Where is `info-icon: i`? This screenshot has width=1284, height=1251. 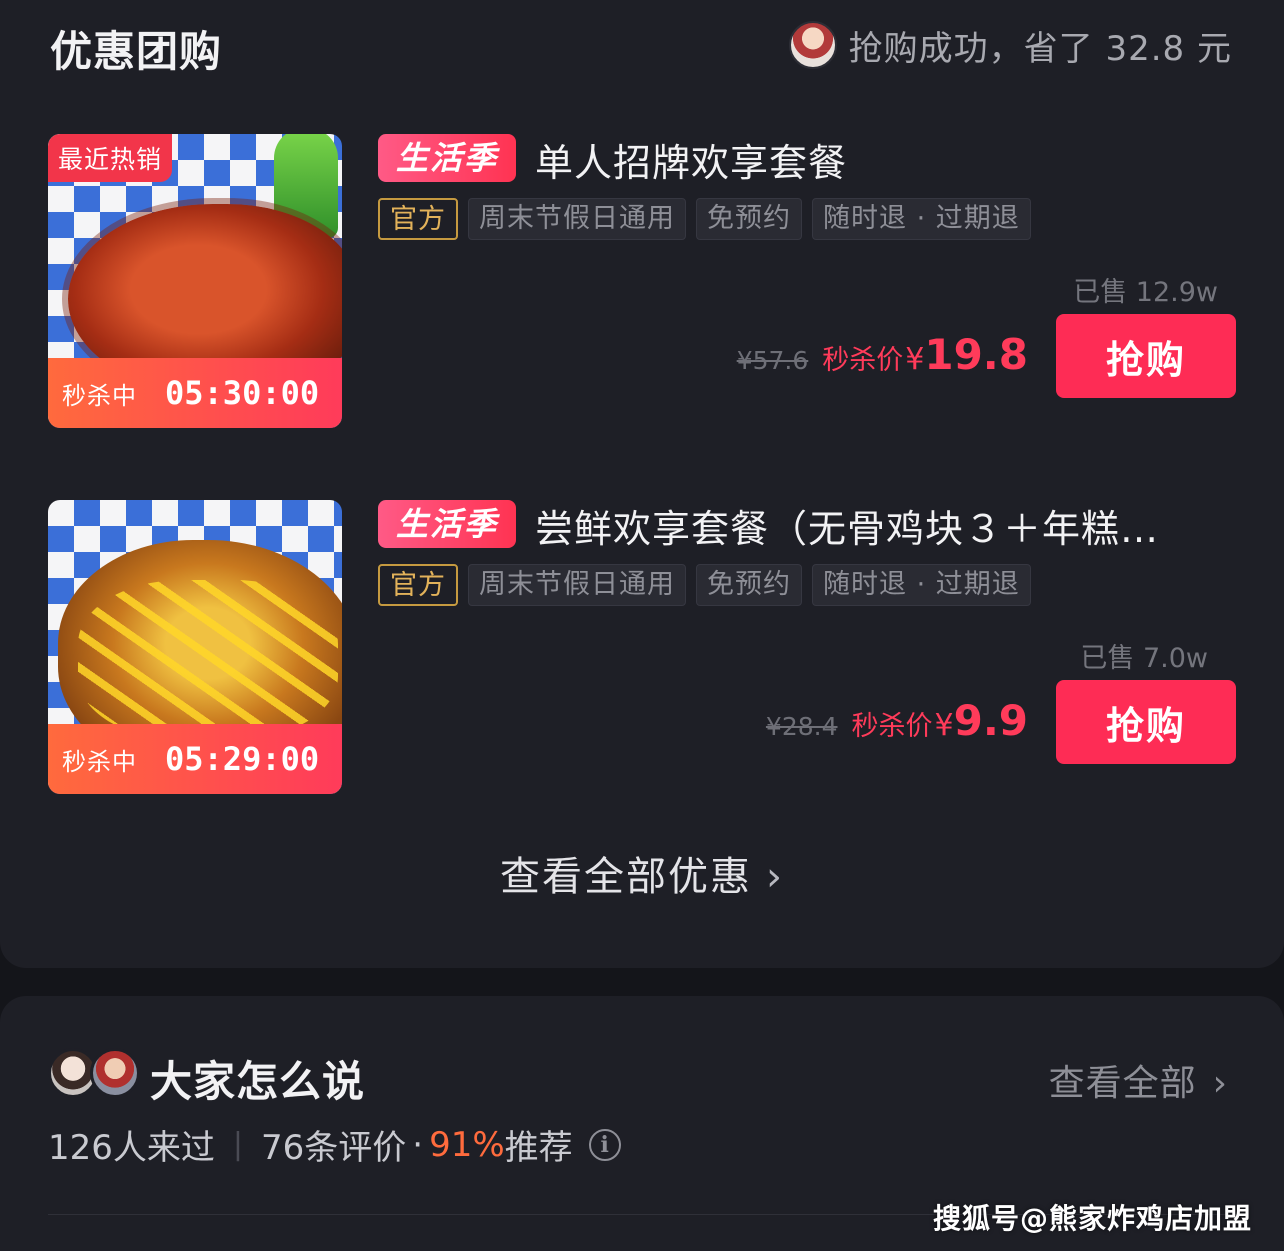 info-icon: i is located at coordinates (604, 1144).